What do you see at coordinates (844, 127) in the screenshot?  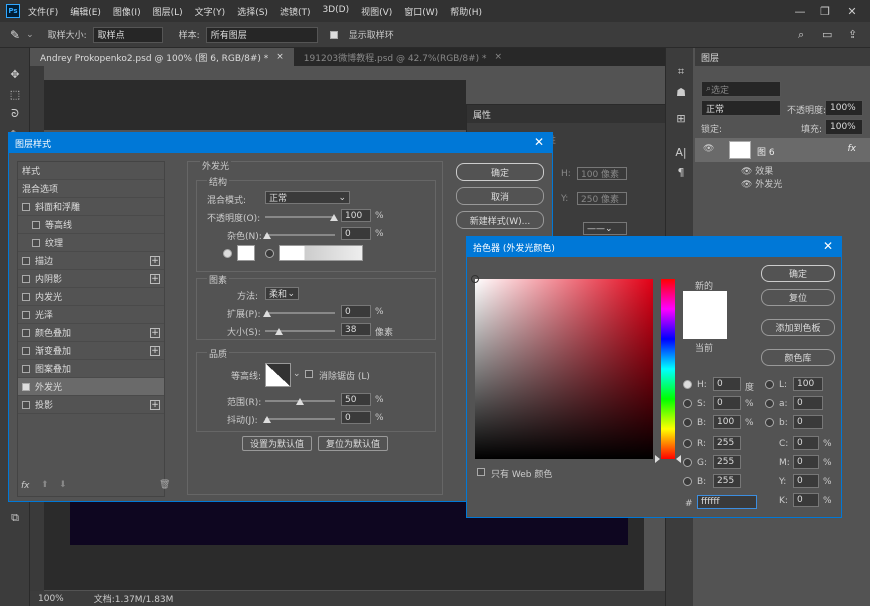 I see `layer-fill: 100%` at bounding box center [844, 127].